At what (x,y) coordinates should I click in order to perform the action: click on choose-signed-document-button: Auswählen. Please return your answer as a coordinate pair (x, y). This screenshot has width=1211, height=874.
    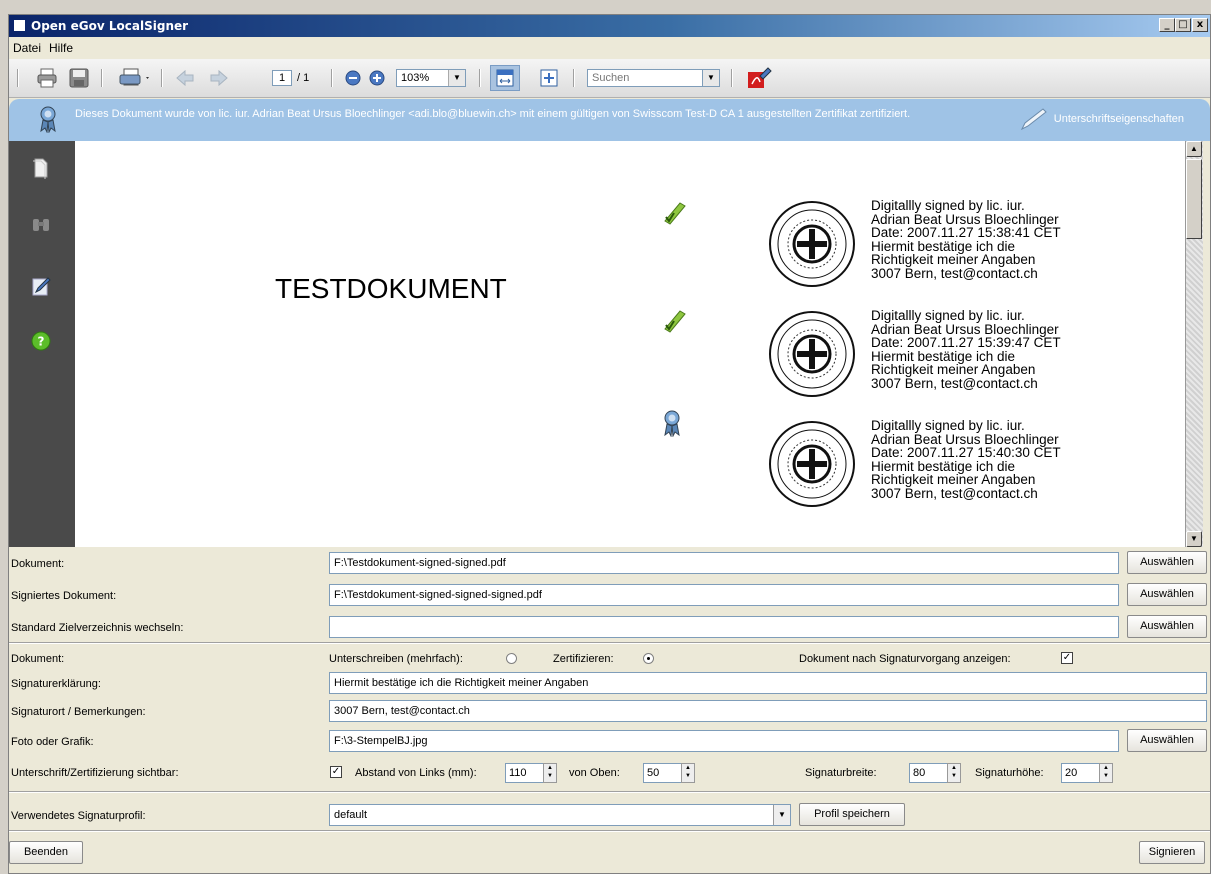
    Looking at the image, I should click on (1167, 594).